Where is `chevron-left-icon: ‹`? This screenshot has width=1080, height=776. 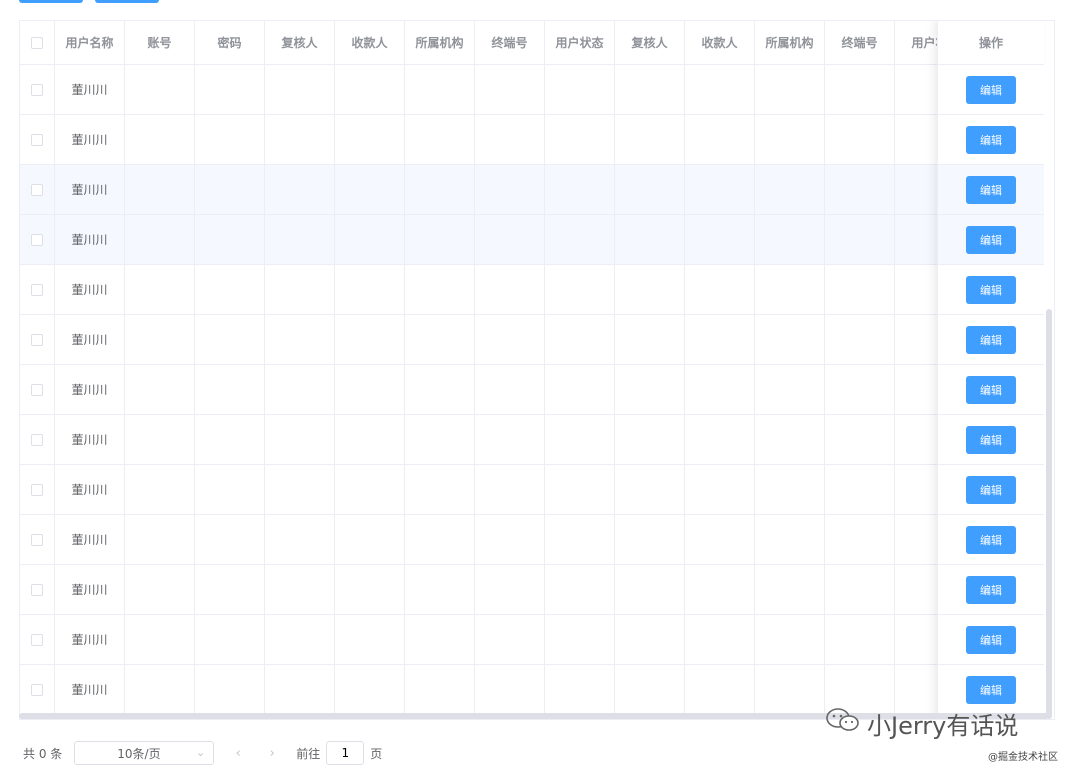 chevron-left-icon: ‹ is located at coordinates (238, 753).